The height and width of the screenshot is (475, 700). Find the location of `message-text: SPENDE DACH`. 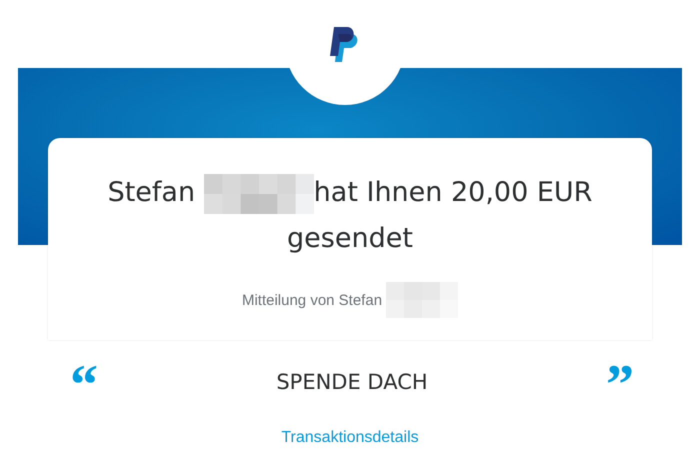

message-text: SPENDE DACH is located at coordinates (352, 382).